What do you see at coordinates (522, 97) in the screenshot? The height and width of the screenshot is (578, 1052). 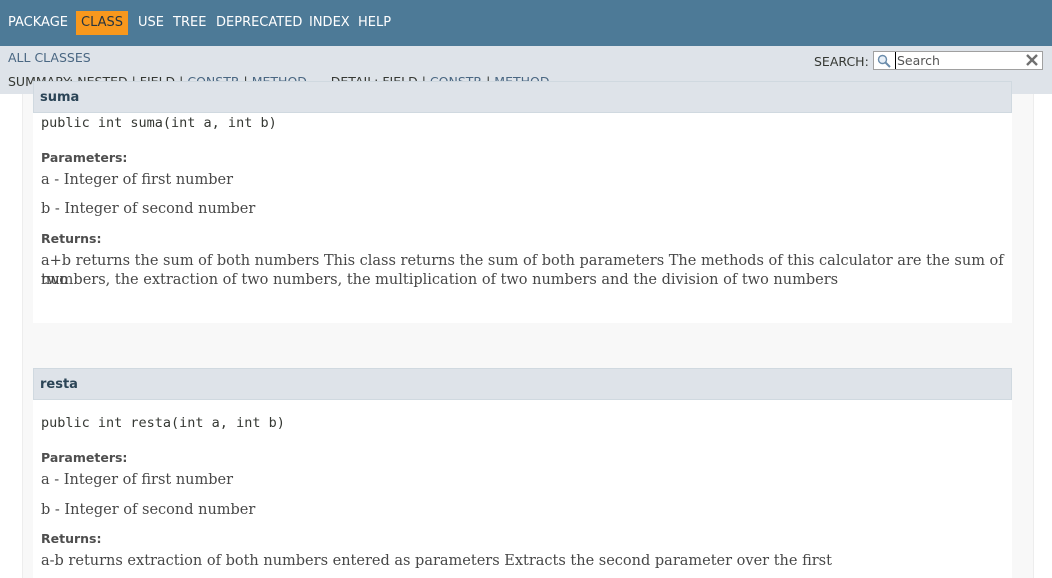 I see `method-heading: suma` at bounding box center [522, 97].